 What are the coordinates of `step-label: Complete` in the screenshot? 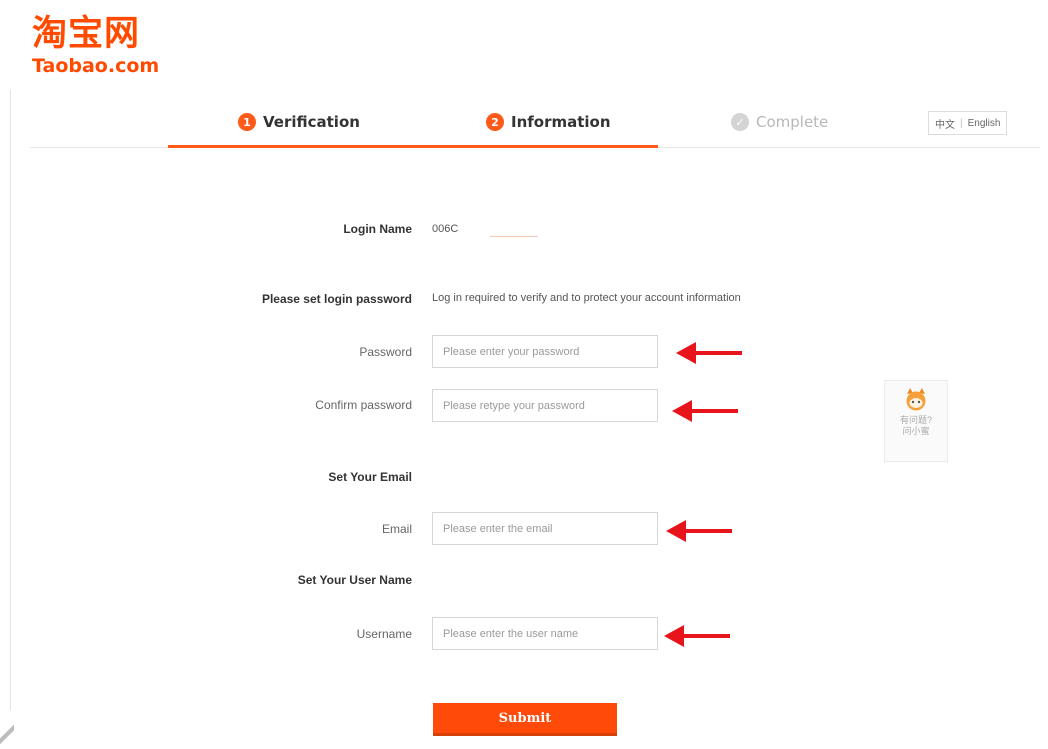 It's located at (792, 122).